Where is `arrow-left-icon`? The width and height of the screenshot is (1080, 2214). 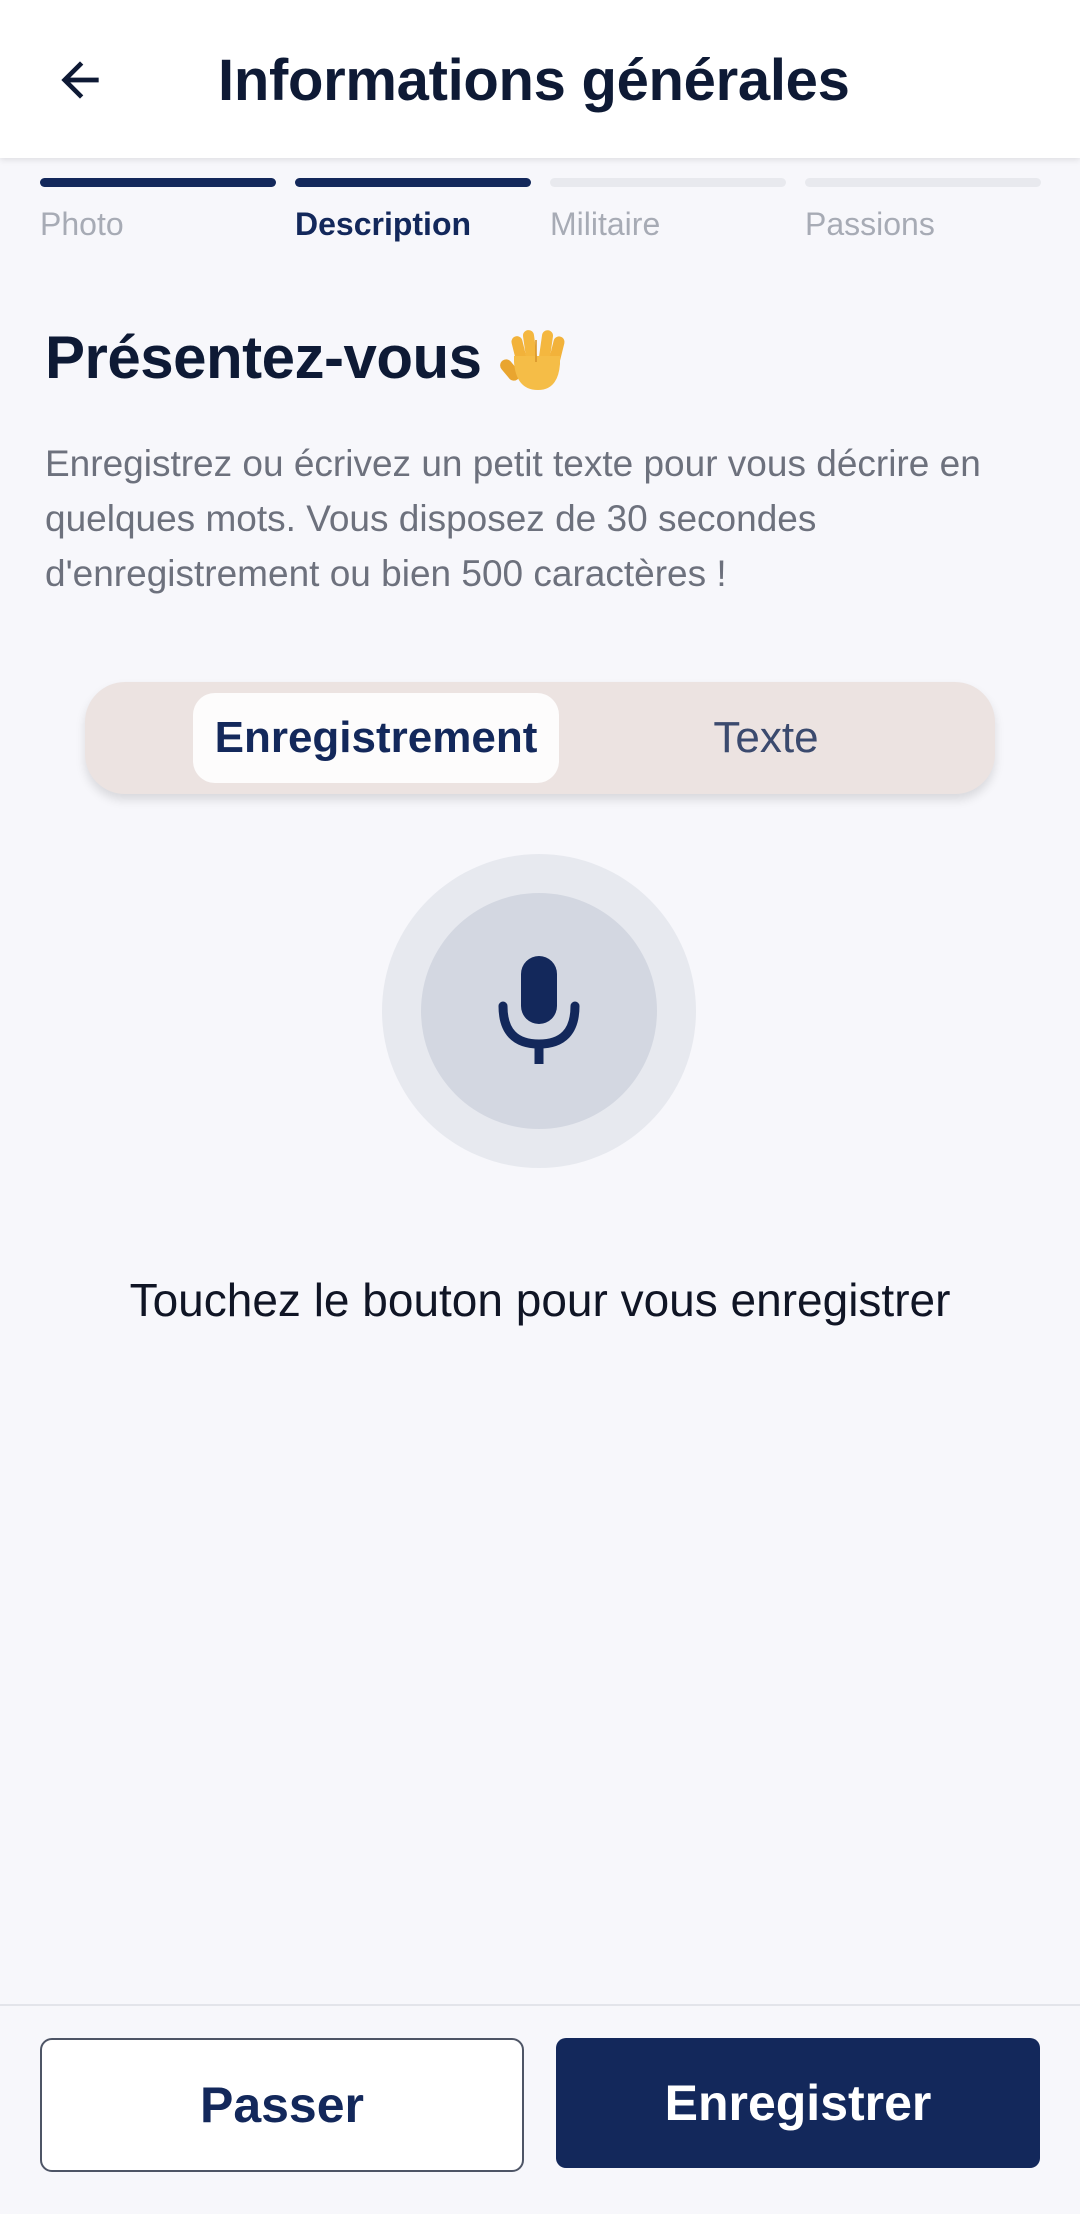 arrow-left-icon is located at coordinates (80, 80).